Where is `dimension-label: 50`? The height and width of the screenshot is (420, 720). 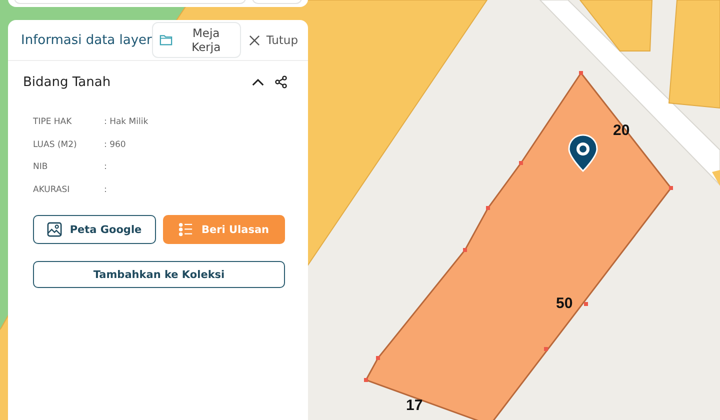
dimension-label: 50 is located at coordinates (564, 303).